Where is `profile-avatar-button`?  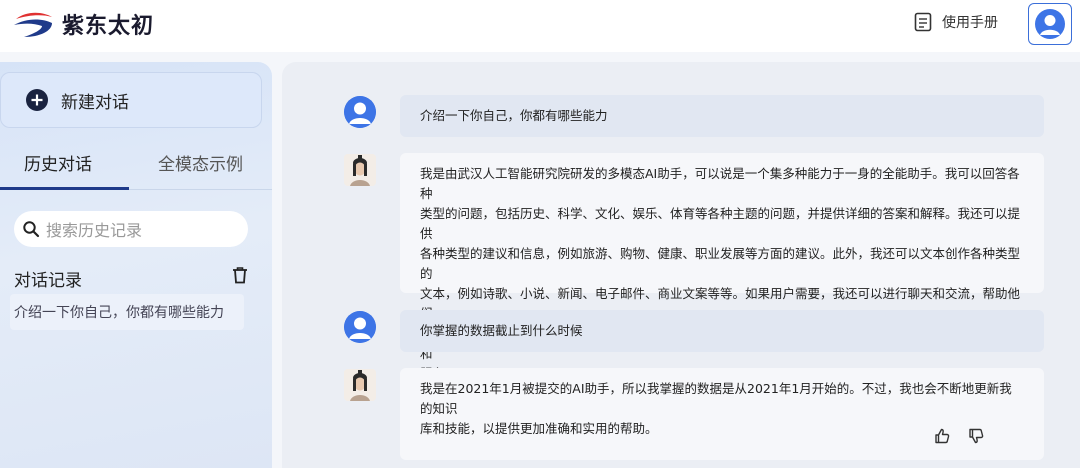
profile-avatar-button is located at coordinates (1050, 24).